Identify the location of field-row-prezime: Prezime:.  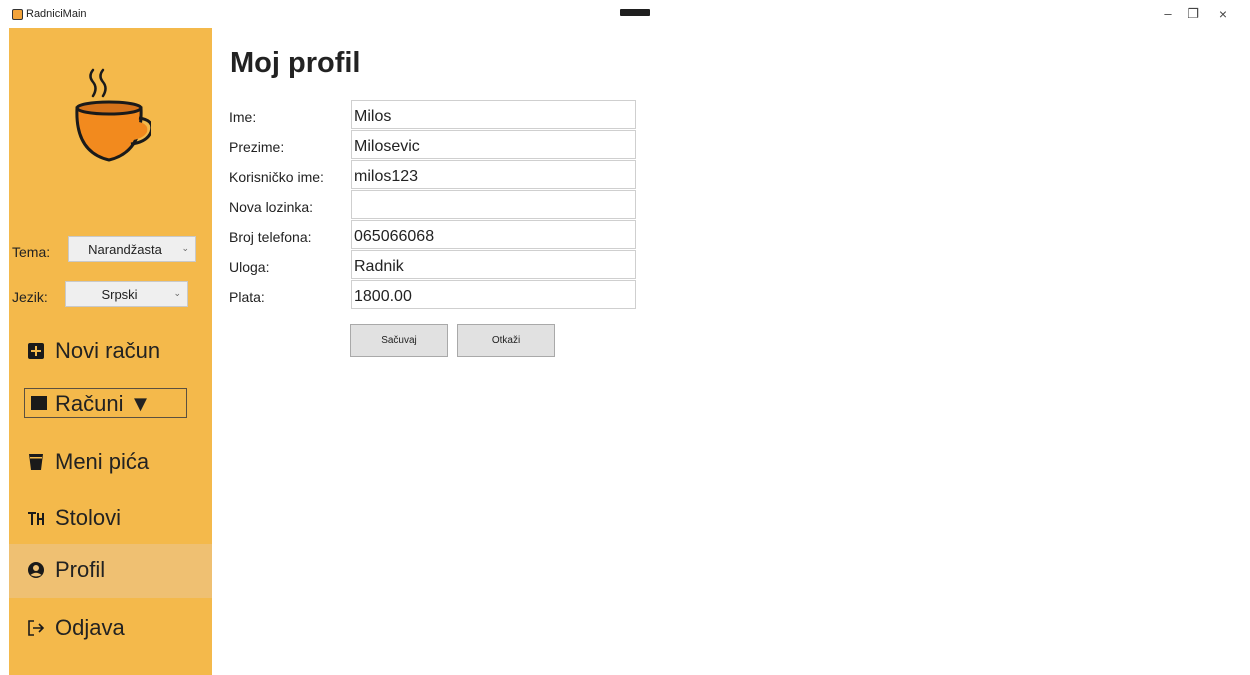
(434, 145).